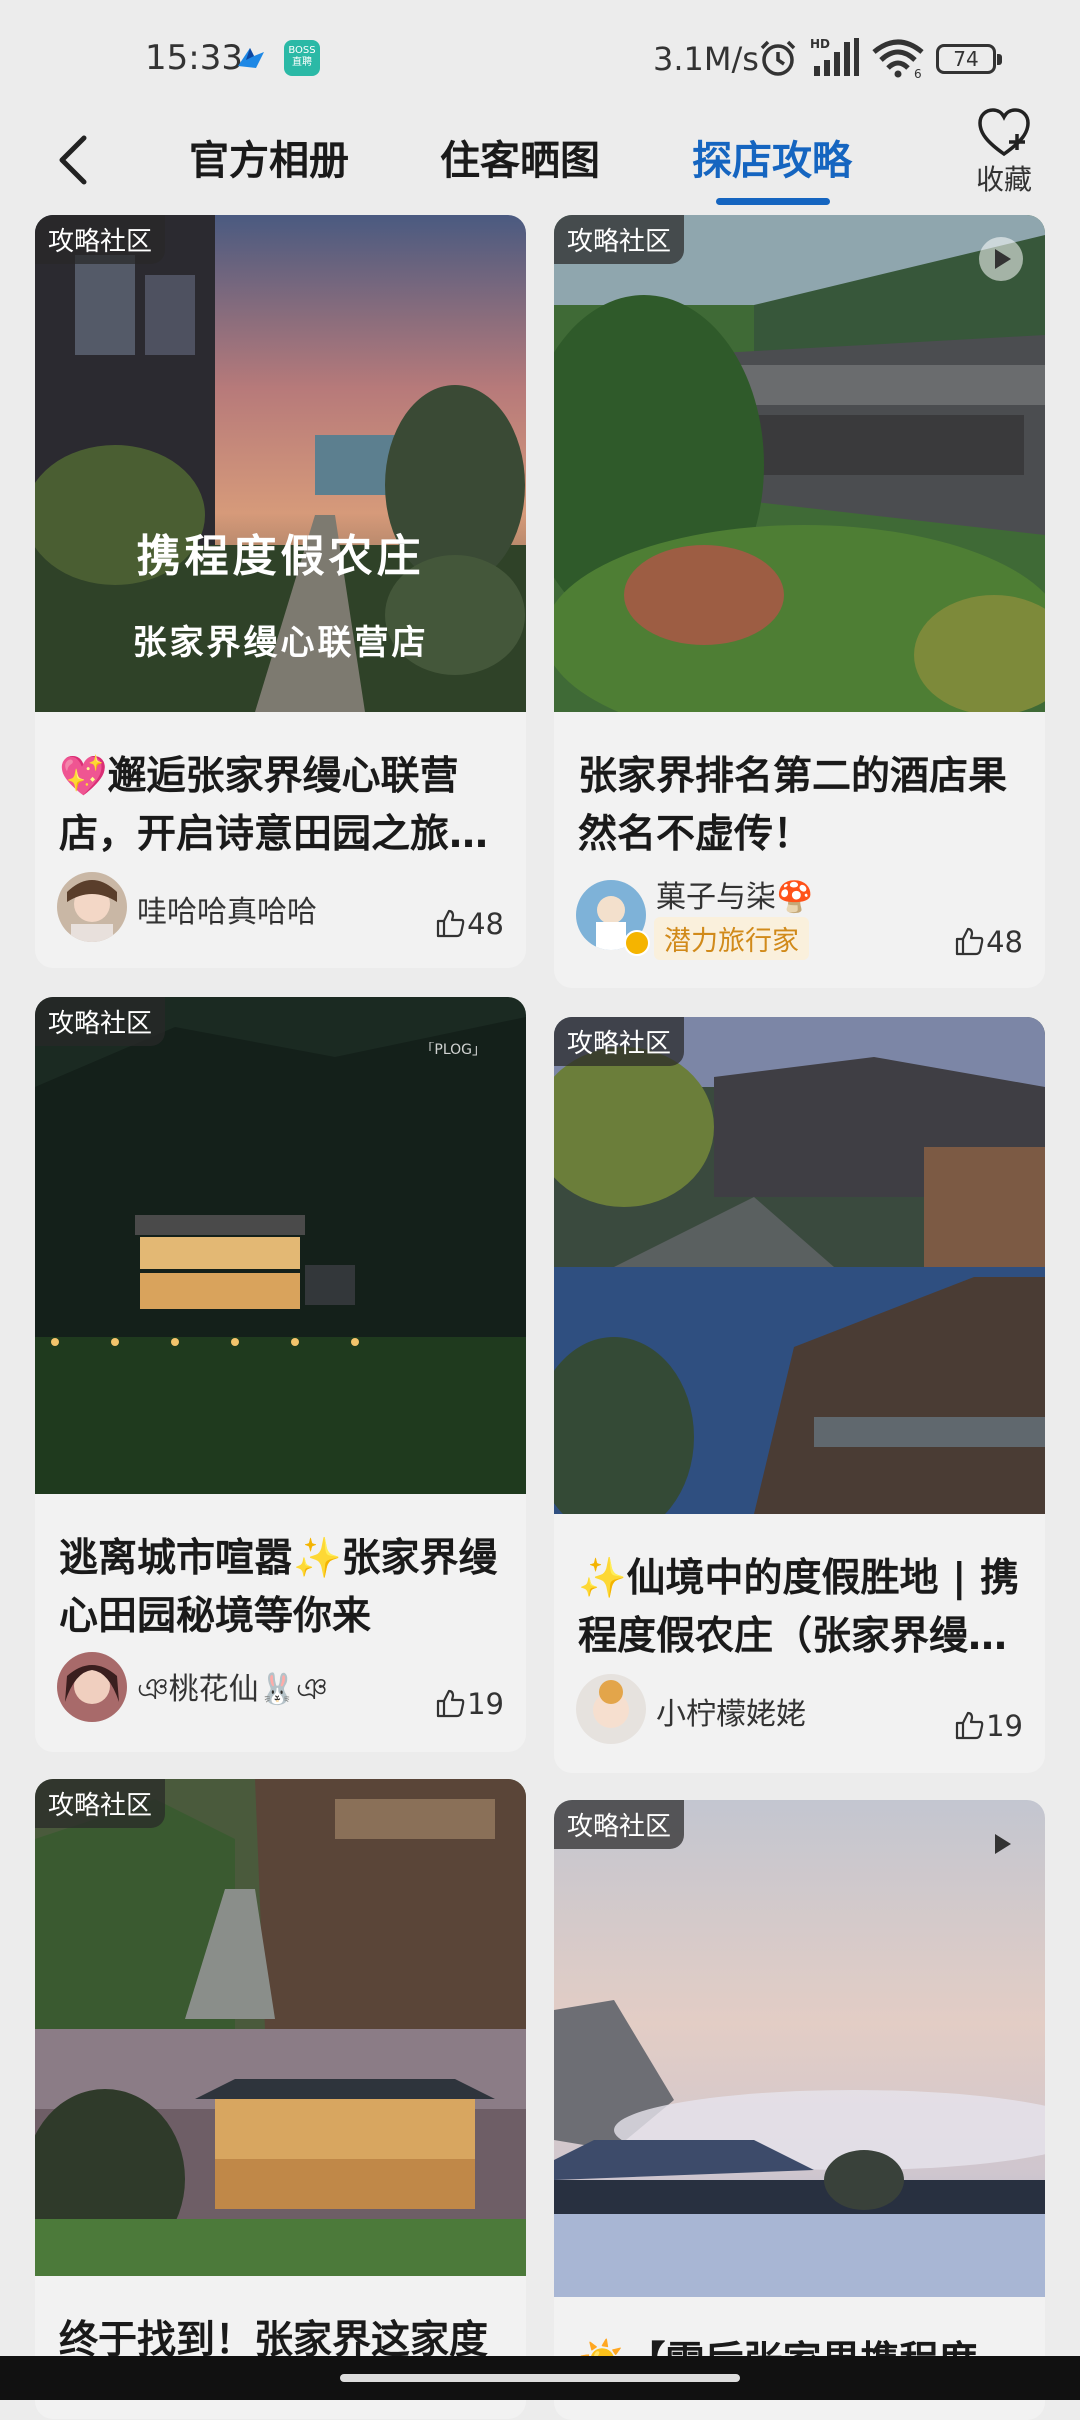 The width and height of the screenshot is (1080, 2420). Describe the element at coordinates (227, 909) in the screenshot. I see `author-name: 哇哈哈真哈哈` at that location.